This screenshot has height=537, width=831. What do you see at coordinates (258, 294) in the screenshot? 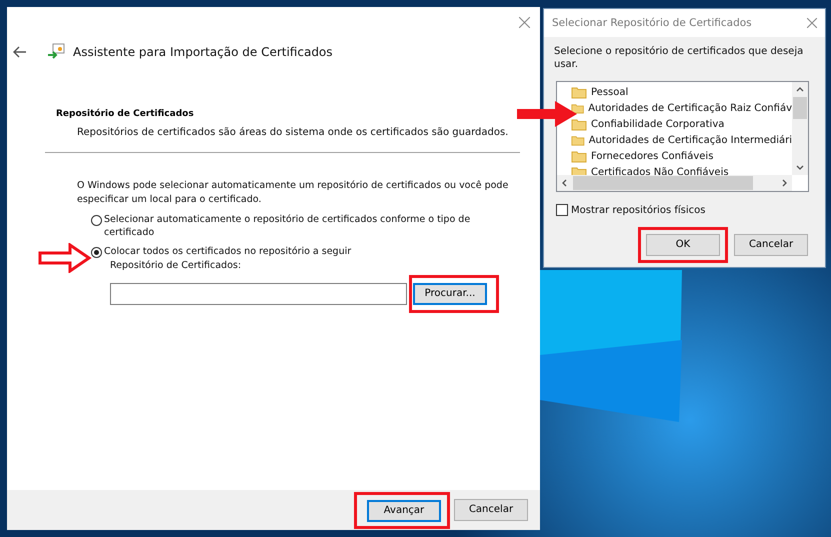
I see `store-field` at bounding box center [258, 294].